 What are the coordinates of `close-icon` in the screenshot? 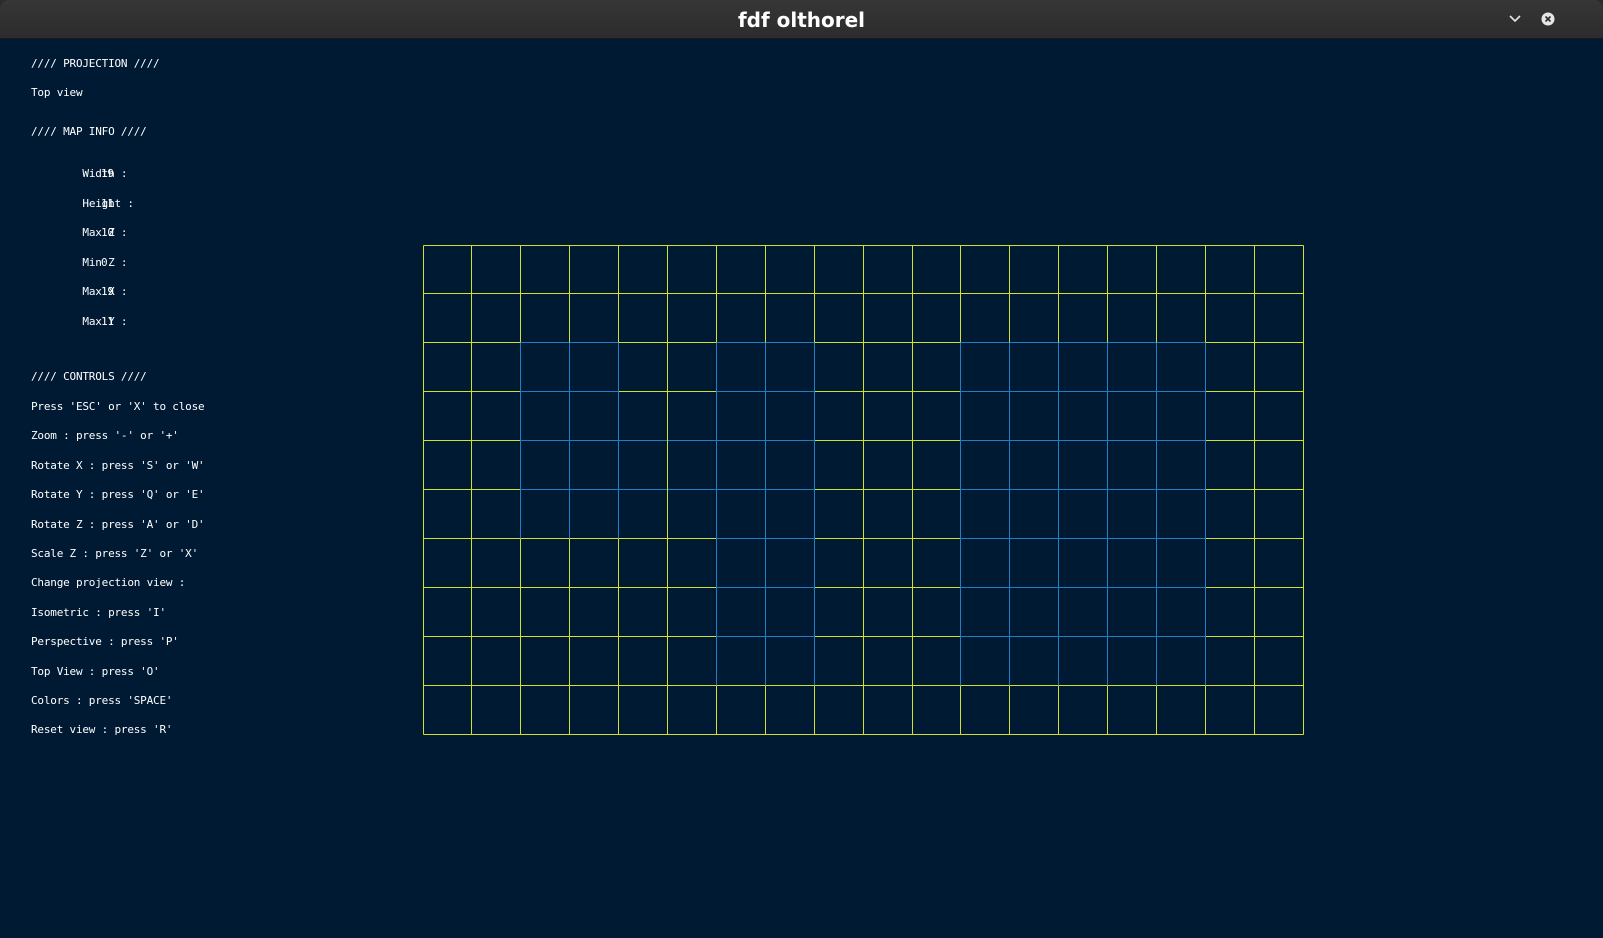 It's located at (1548, 19).